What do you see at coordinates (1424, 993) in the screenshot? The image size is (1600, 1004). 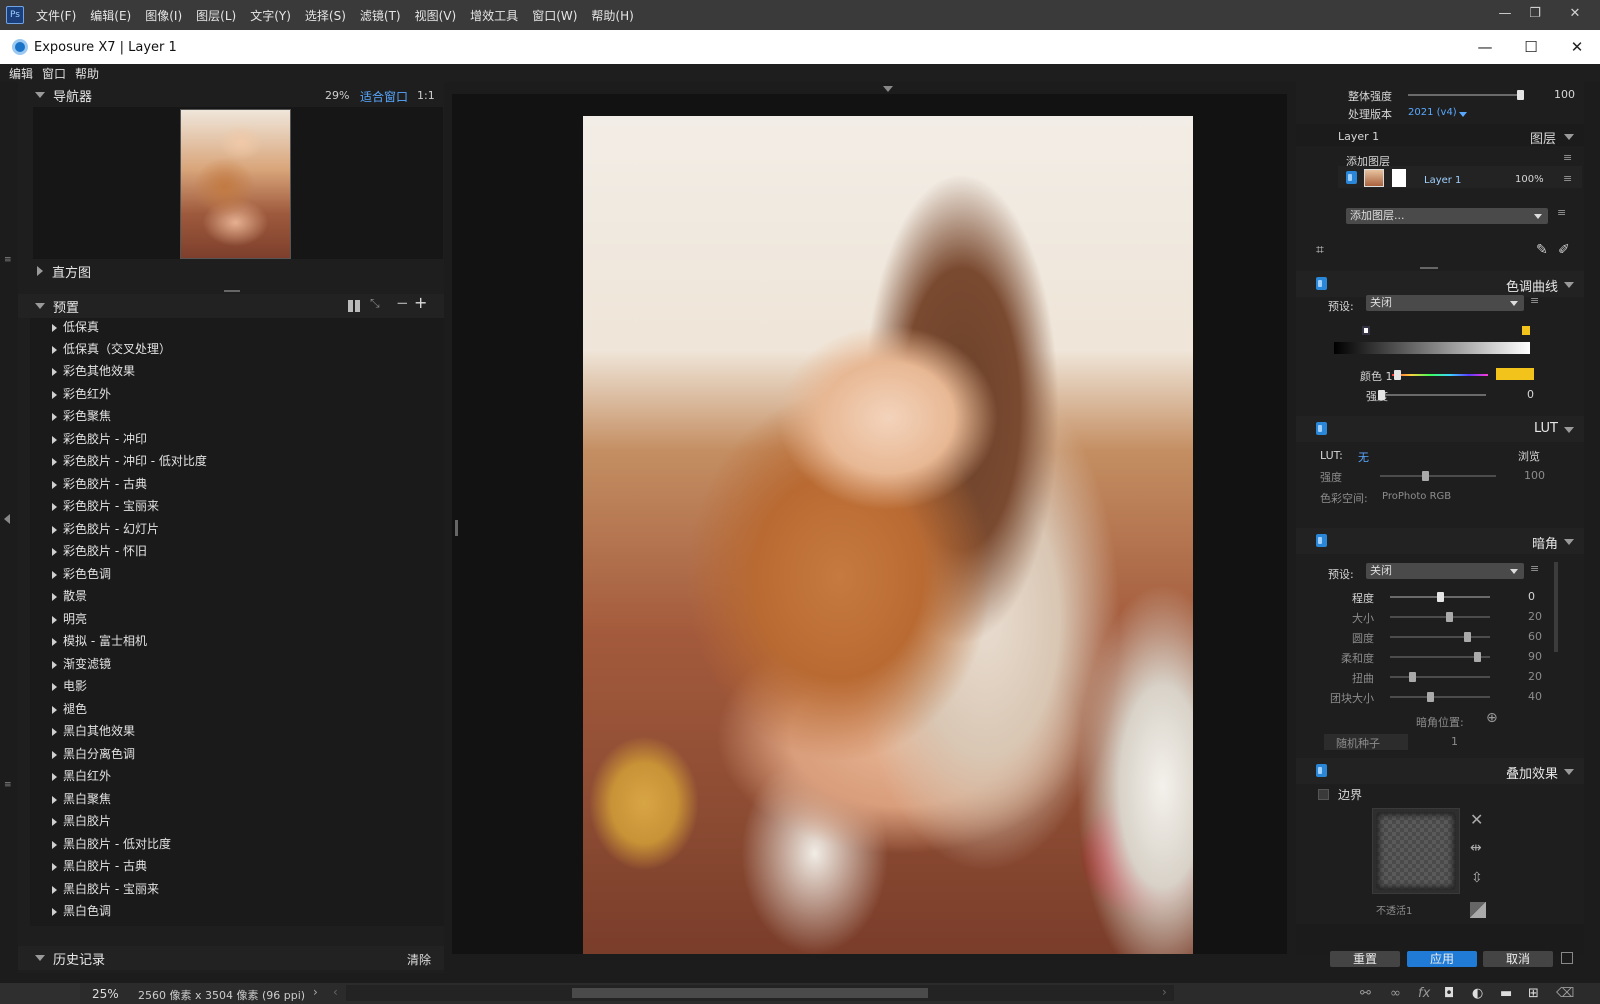 I see `fx-icon: fx` at bounding box center [1424, 993].